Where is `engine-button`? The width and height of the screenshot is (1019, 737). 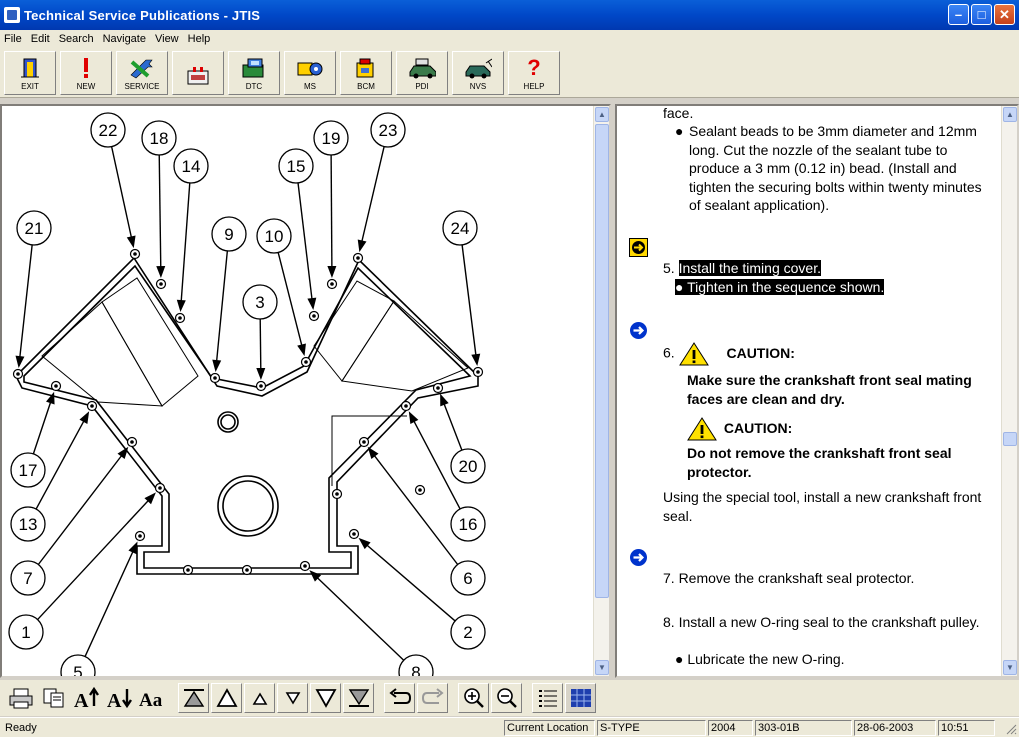
engine-button is located at coordinates (198, 73).